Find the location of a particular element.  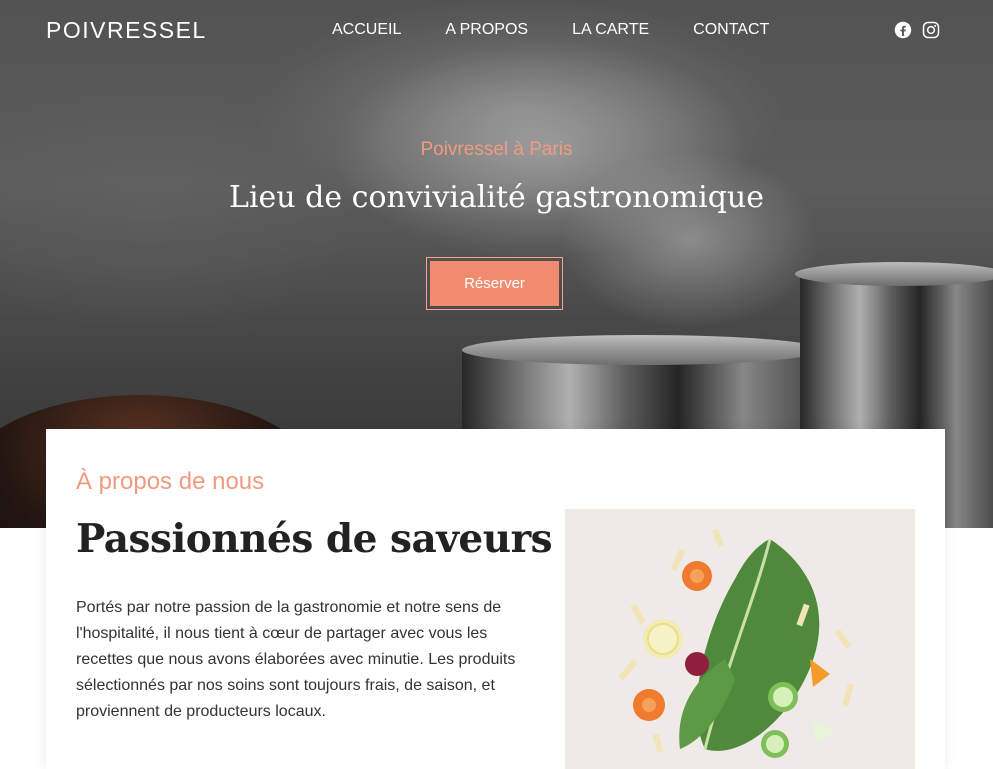

reserve-button: Réserver is located at coordinates (494, 283).